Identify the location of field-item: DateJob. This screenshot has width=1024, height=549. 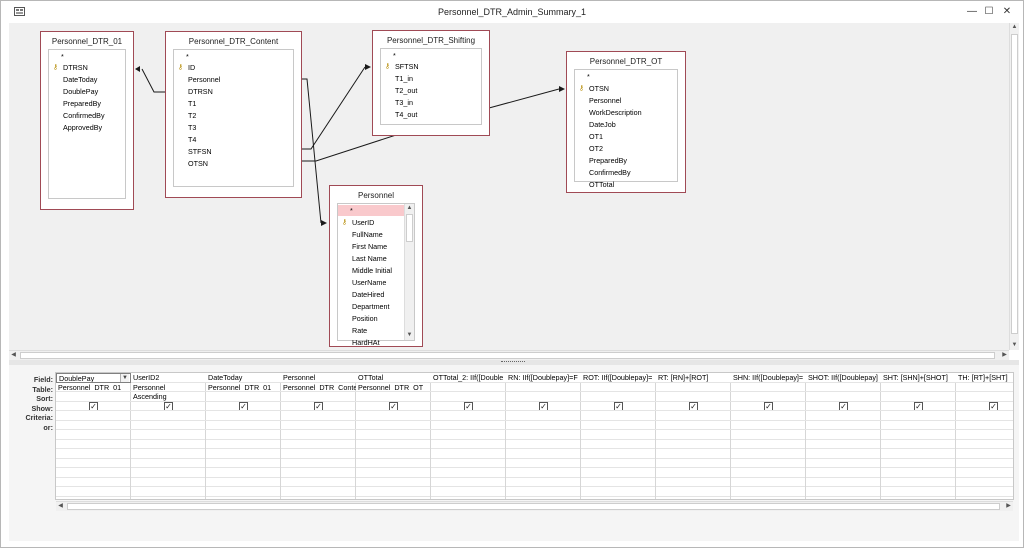
(595, 124).